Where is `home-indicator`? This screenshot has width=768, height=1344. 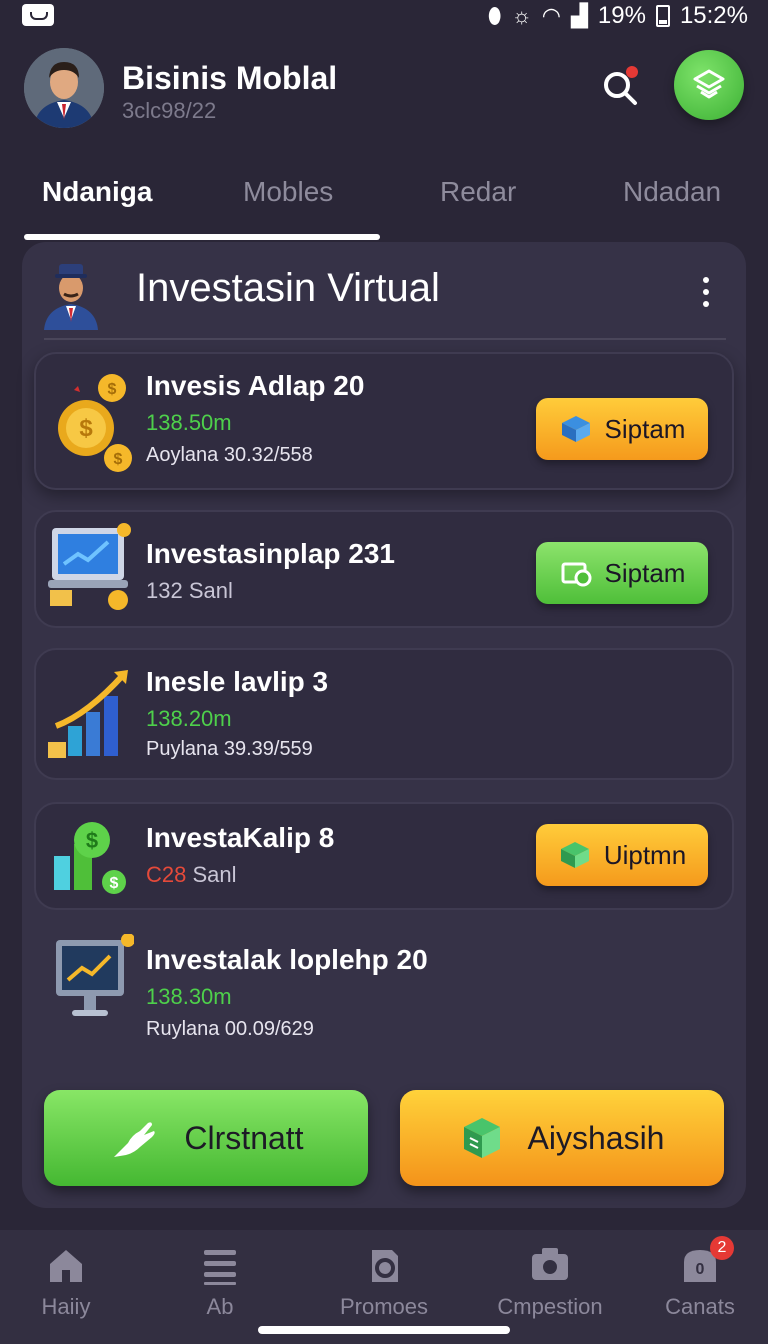 home-indicator is located at coordinates (384, 1330).